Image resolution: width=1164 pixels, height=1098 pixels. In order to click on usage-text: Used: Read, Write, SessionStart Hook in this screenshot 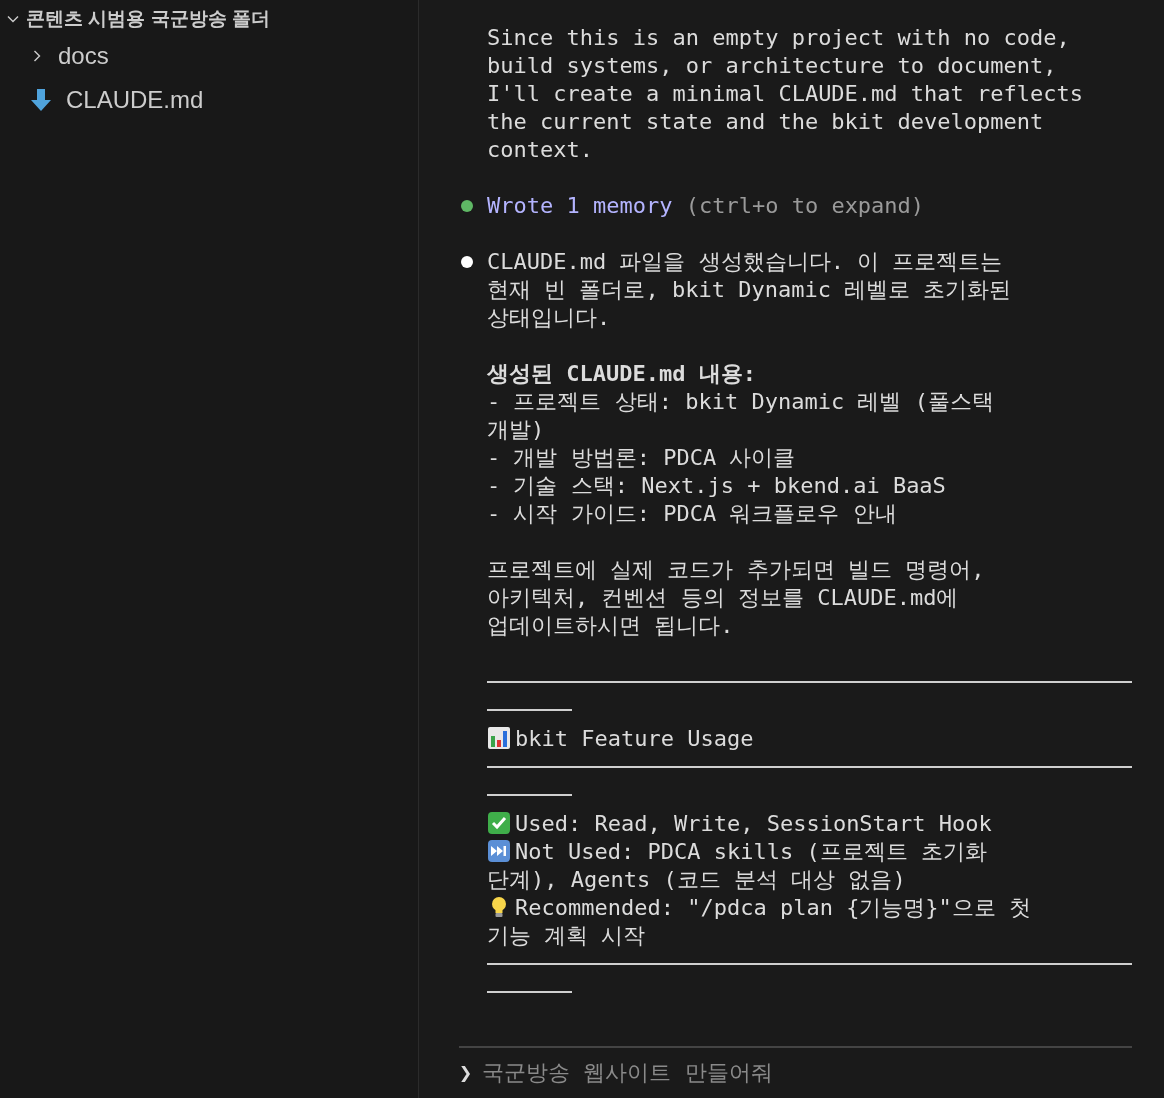, I will do `click(753, 823)`.